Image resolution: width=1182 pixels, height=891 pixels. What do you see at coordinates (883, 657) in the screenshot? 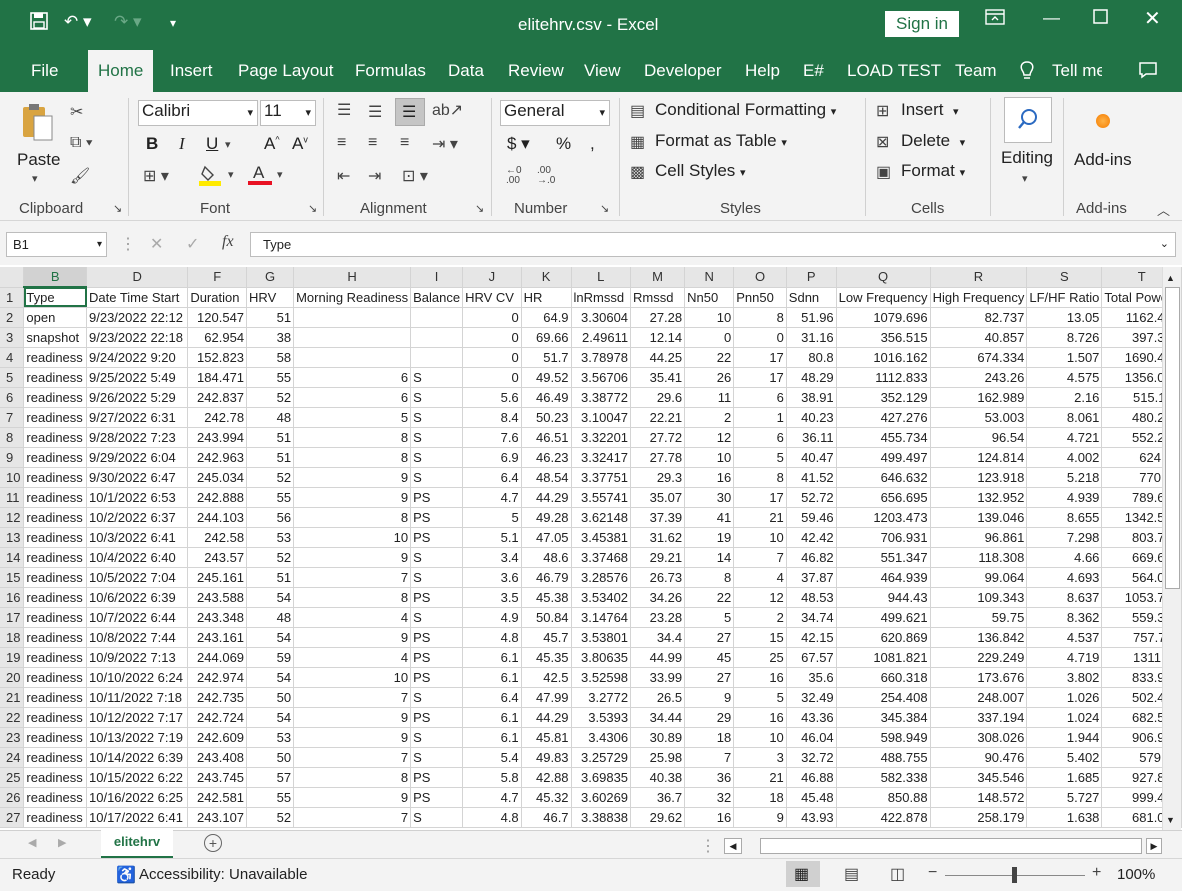
I see `cell: 1081.821` at bounding box center [883, 657].